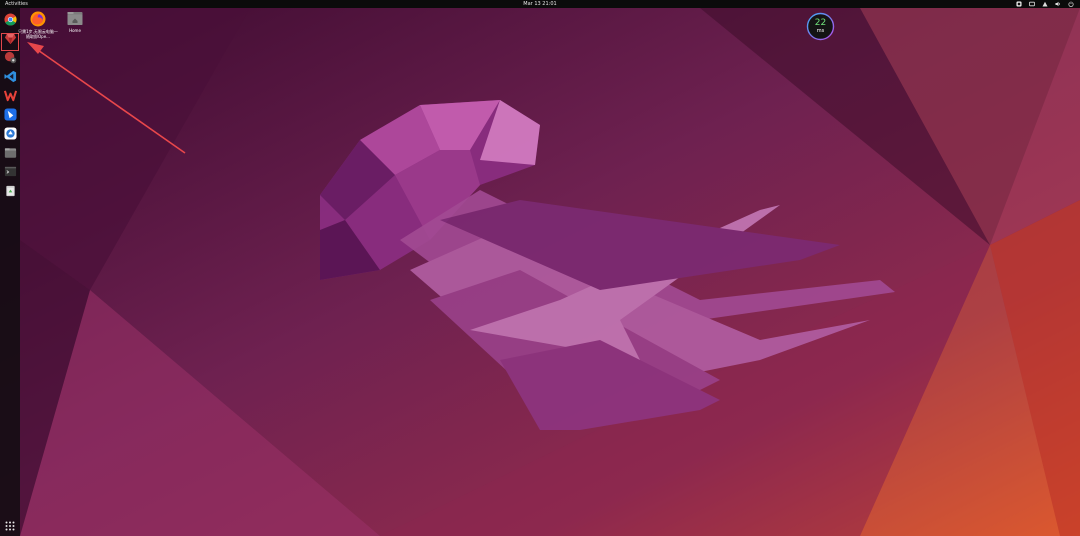  I want to click on system-tray, so click(1045, 4).